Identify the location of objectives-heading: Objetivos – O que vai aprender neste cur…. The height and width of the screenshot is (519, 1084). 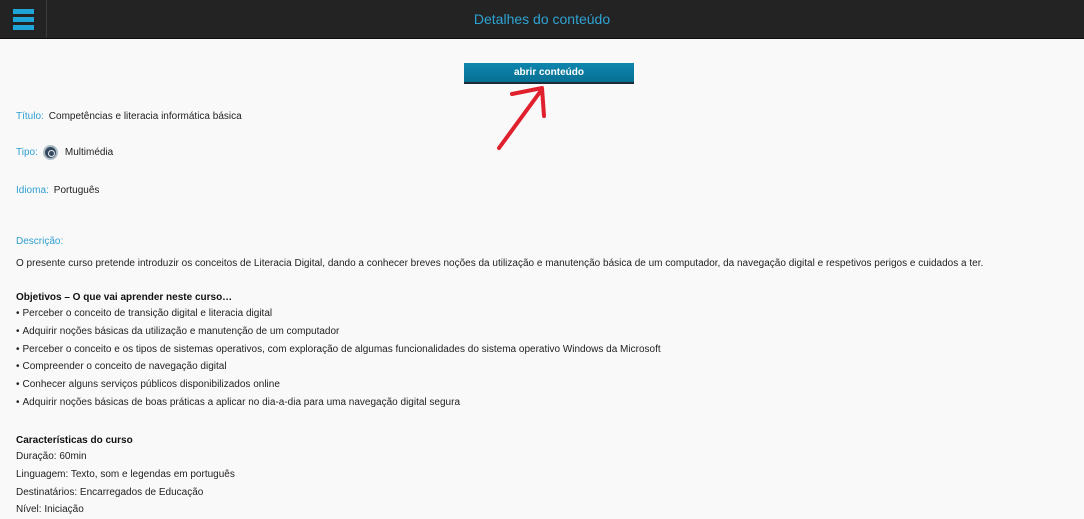
(124, 297).